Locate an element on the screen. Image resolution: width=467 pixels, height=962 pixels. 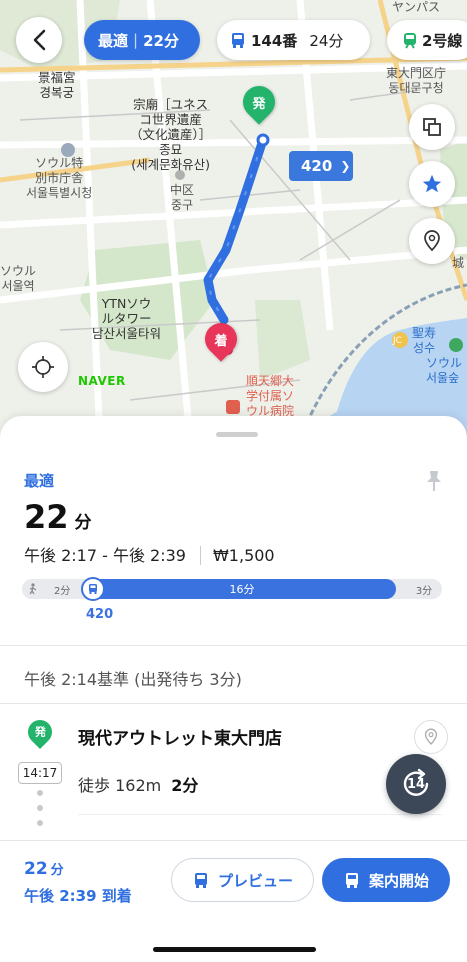
step-start-pin: 発 is located at coordinates (40, 732).